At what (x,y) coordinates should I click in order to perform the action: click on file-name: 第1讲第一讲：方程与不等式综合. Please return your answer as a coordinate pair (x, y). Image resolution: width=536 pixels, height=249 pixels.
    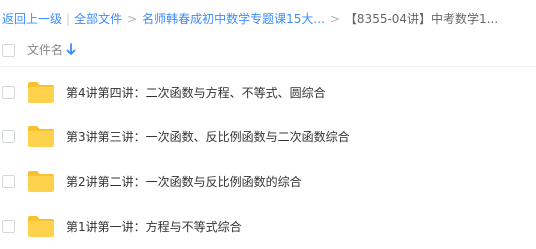
    Looking at the image, I should click on (154, 227).